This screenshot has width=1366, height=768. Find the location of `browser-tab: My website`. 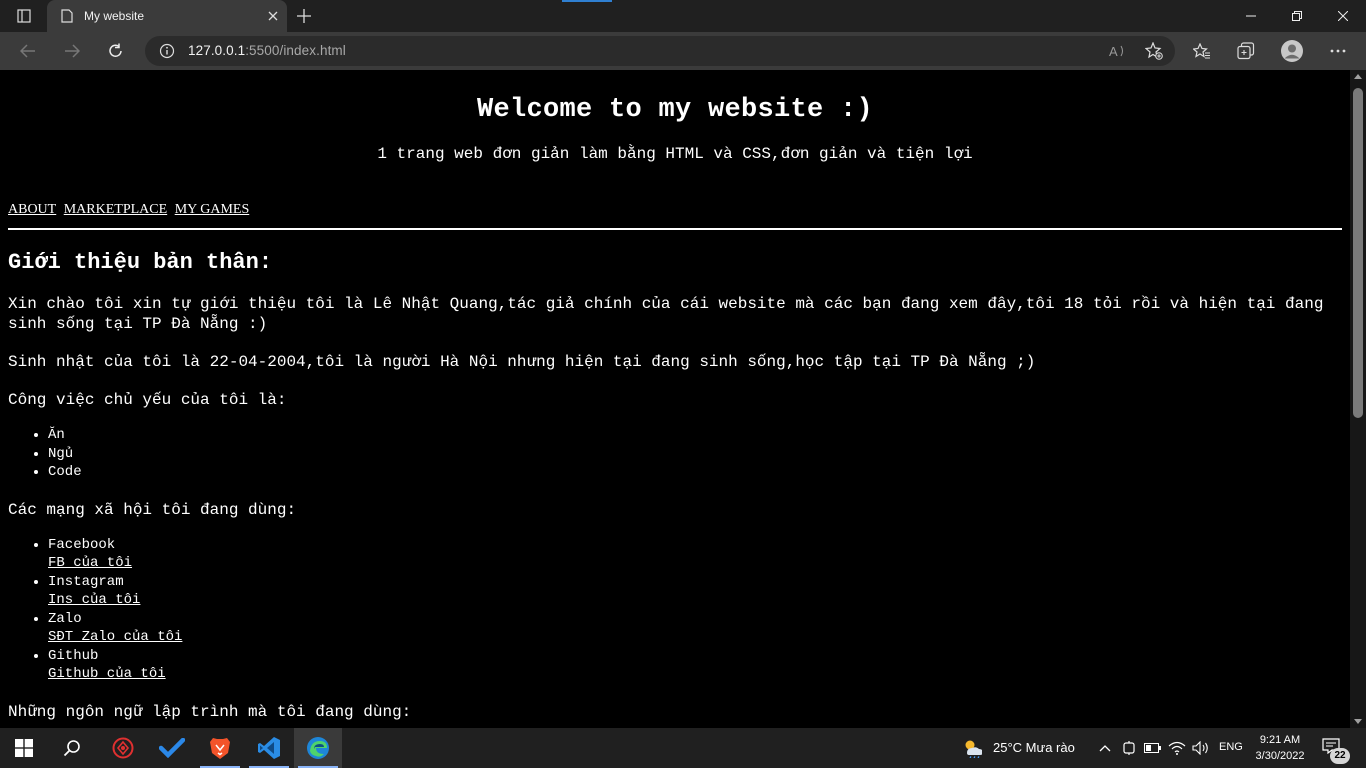

browser-tab: My website is located at coordinates (167, 16).